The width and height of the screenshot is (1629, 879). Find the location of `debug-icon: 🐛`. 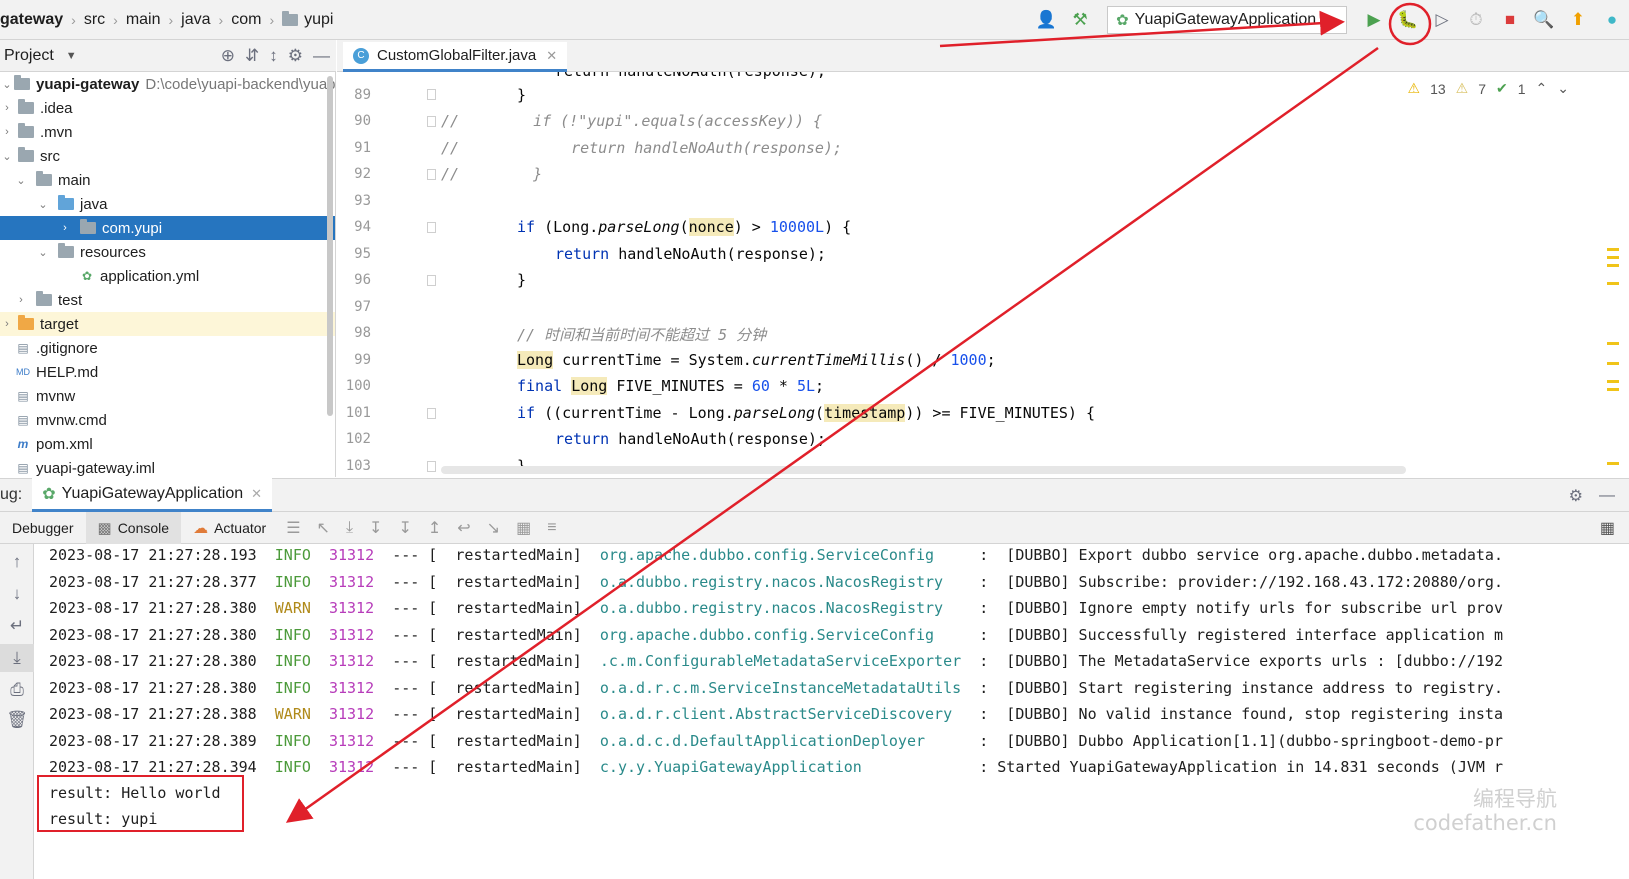

debug-icon: 🐛 is located at coordinates (1408, 20).